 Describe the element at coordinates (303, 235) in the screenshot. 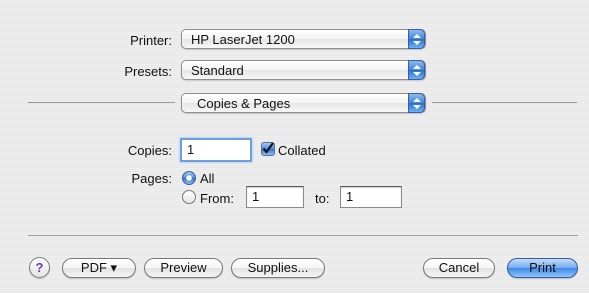

I see `bottom-separator` at that location.